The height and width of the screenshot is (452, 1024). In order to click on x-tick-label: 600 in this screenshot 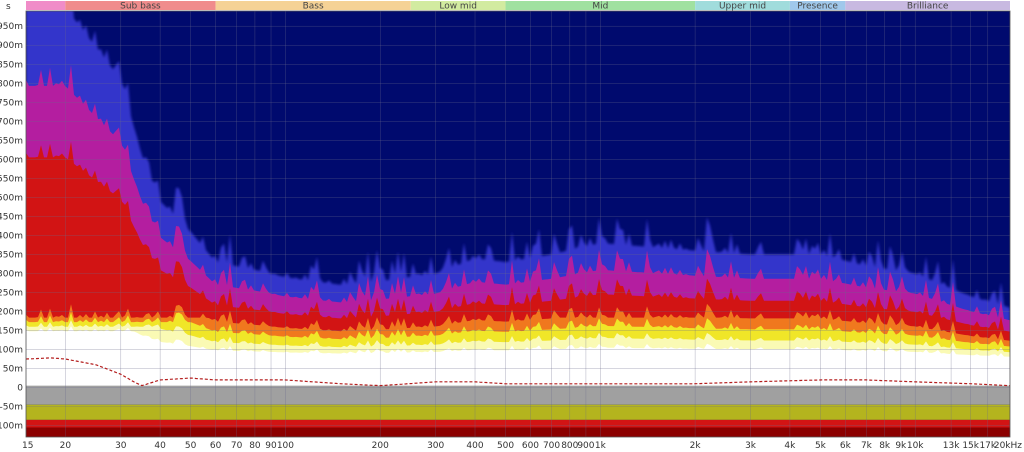, I will do `click(530, 446)`.